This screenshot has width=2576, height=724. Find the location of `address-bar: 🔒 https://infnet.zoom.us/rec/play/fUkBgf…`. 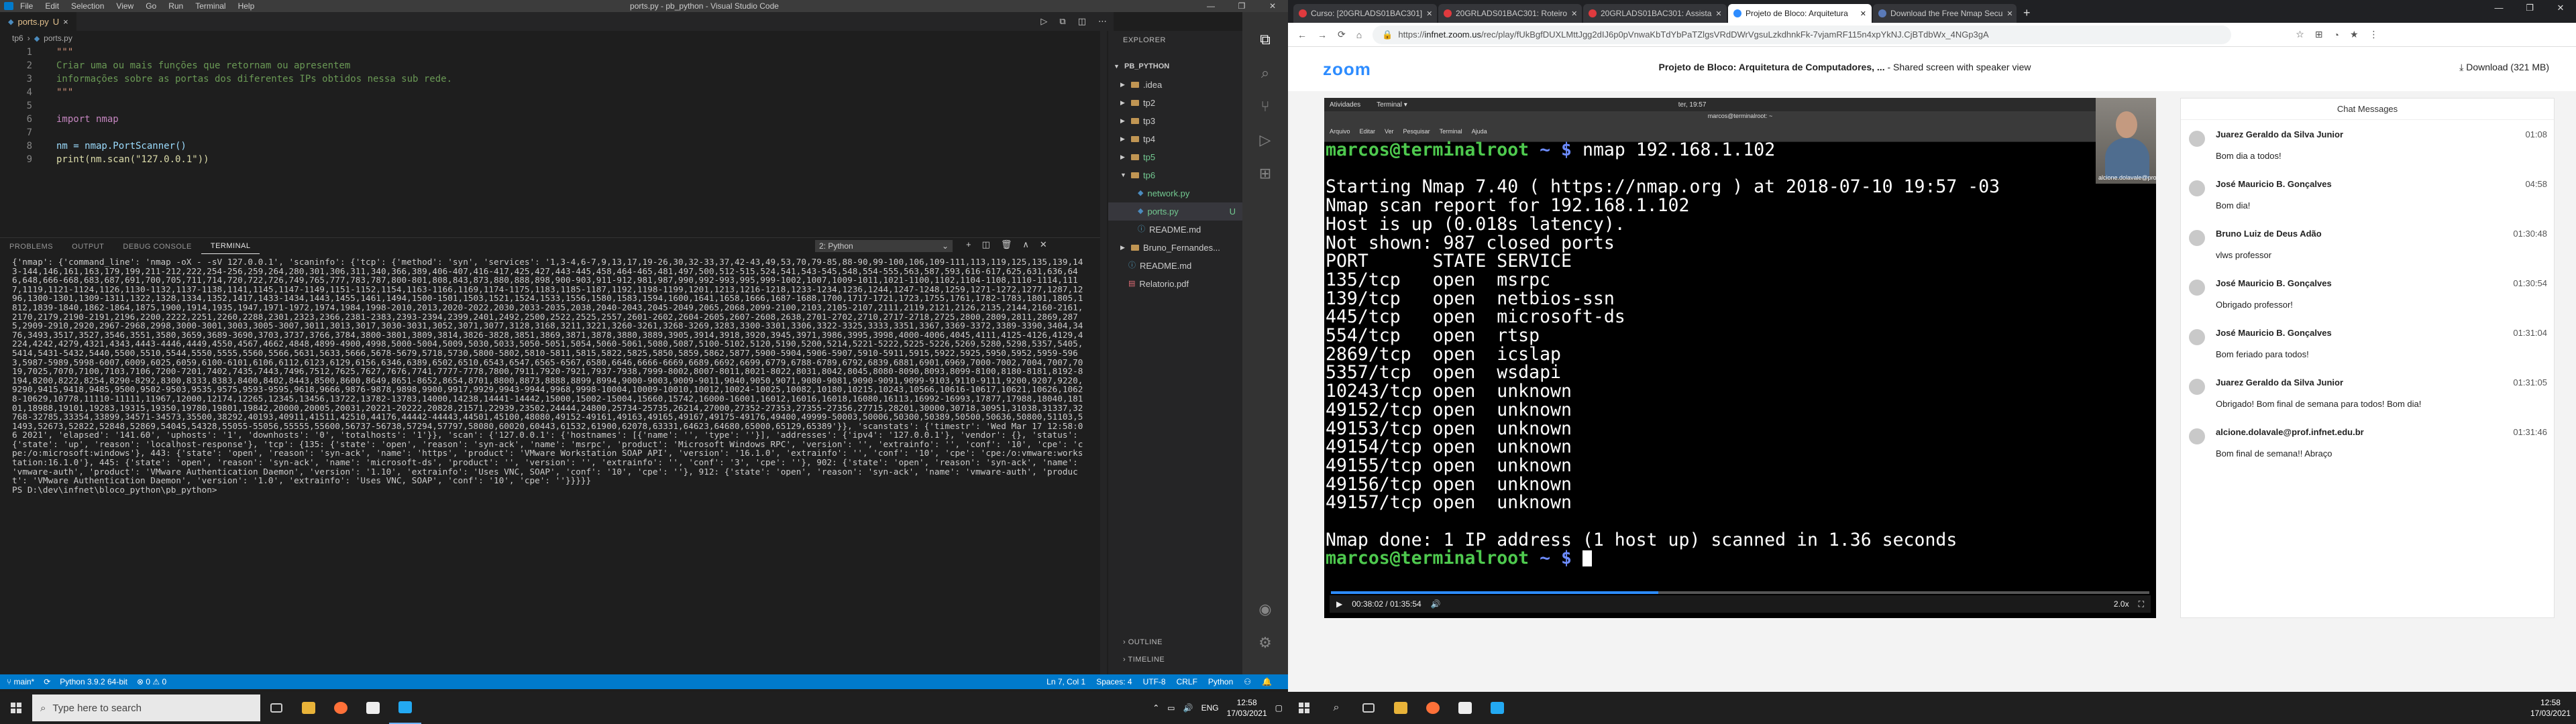

address-bar: 🔒 https://infnet.zoom.us/rec/play/fUkBgf… is located at coordinates (1802, 34).